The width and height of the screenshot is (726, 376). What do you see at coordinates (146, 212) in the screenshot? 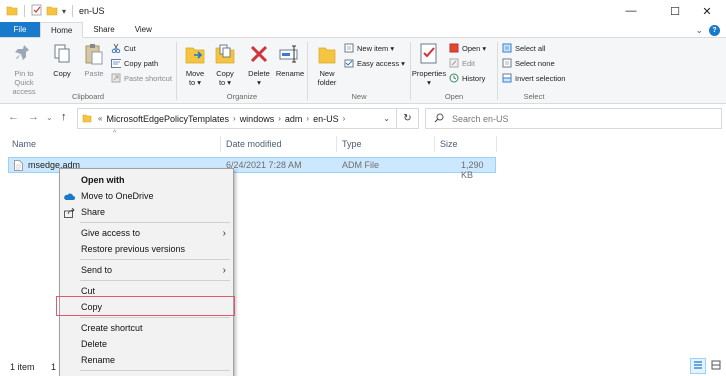
I see `menu-item-share: Share` at bounding box center [146, 212].